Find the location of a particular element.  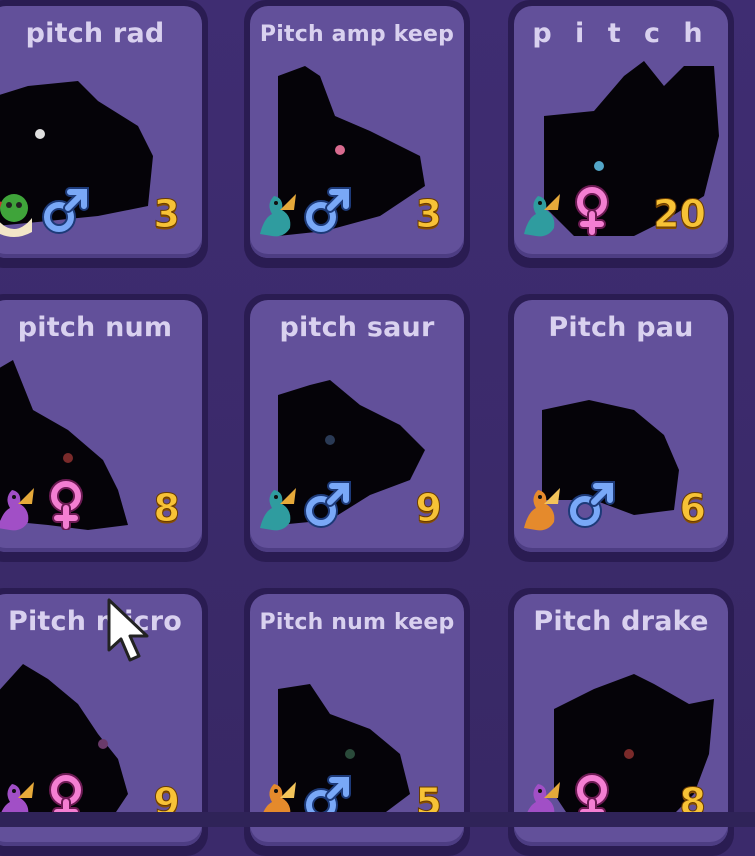

pet-name: Pitch num keep is located at coordinates (357, 622).